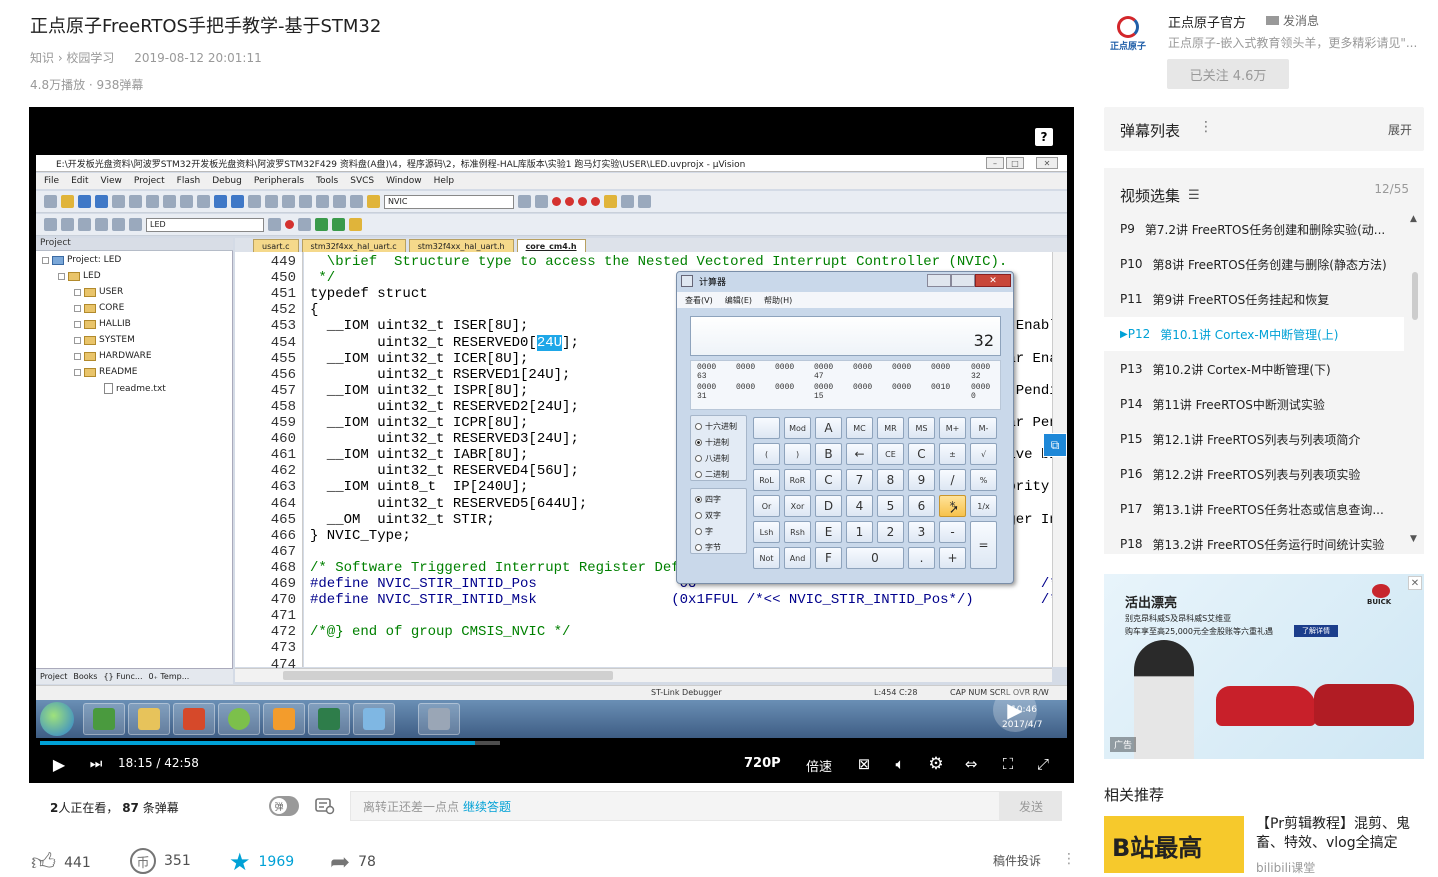 The height and width of the screenshot is (877, 1438). Describe the element at coordinates (1008, 764) in the screenshot. I see `web-fullscreen-icon: ⛶` at that location.